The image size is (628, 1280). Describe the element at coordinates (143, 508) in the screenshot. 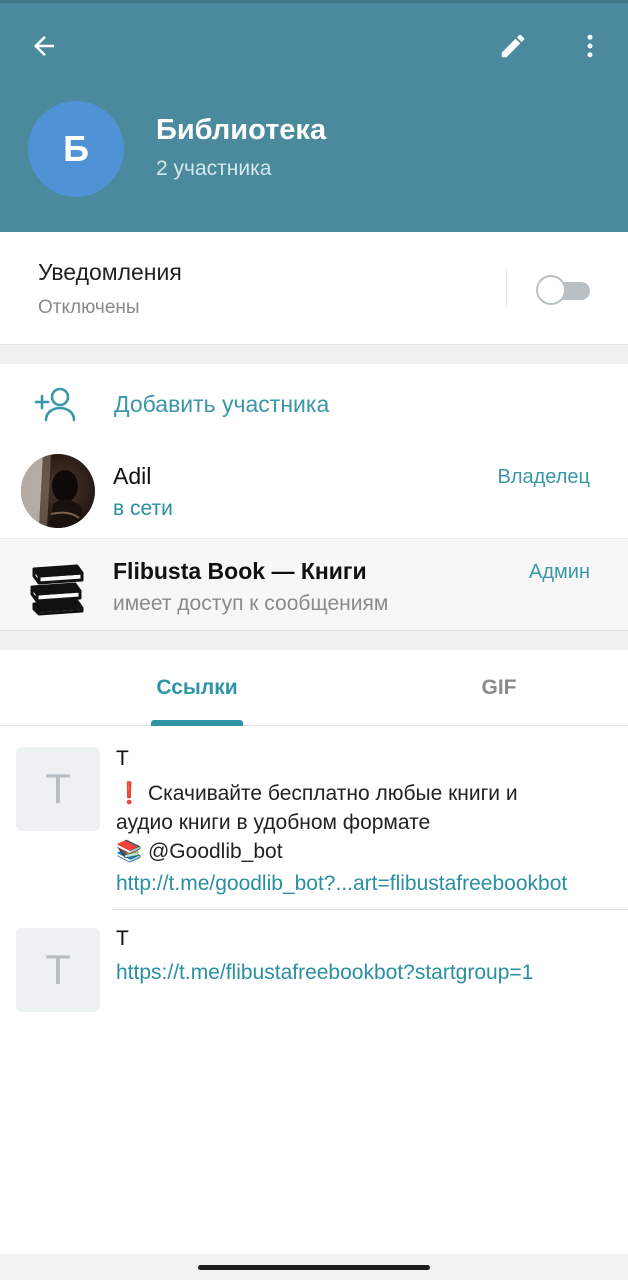

I see `member-status: в сети` at that location.